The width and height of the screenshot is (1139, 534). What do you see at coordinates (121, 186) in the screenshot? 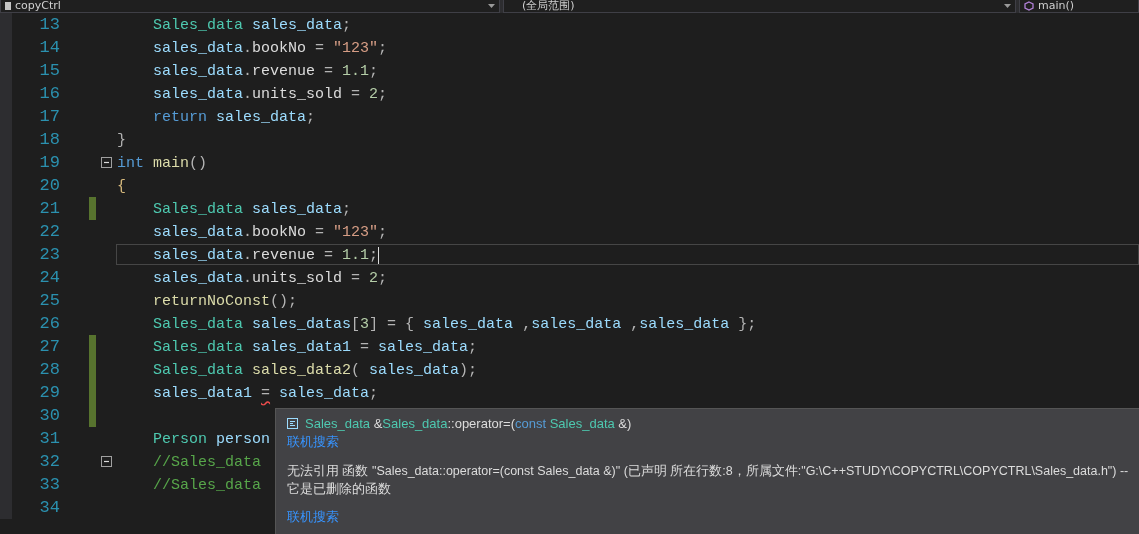
I see `code-line: {` at bounding box center [121, 186].